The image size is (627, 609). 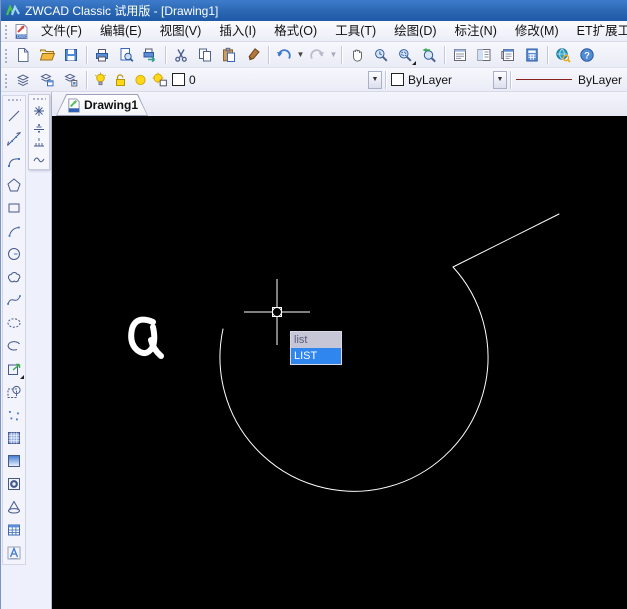 I want to click on properties-button, so click(x=460, y=55).